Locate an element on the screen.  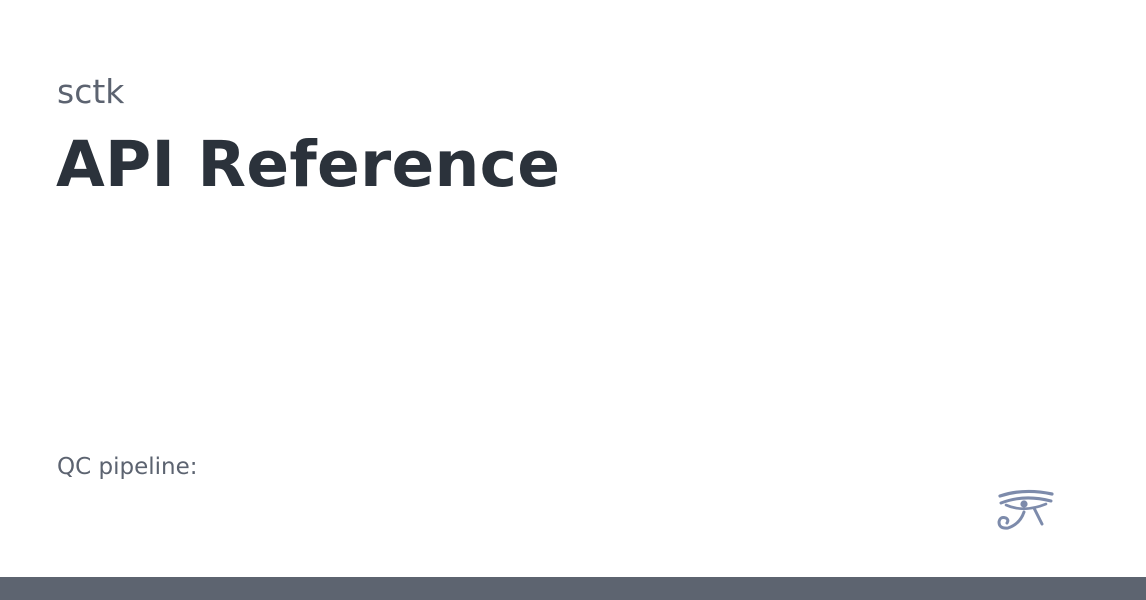
page-description: QC pipeline: is located at coordinates (127, 467).